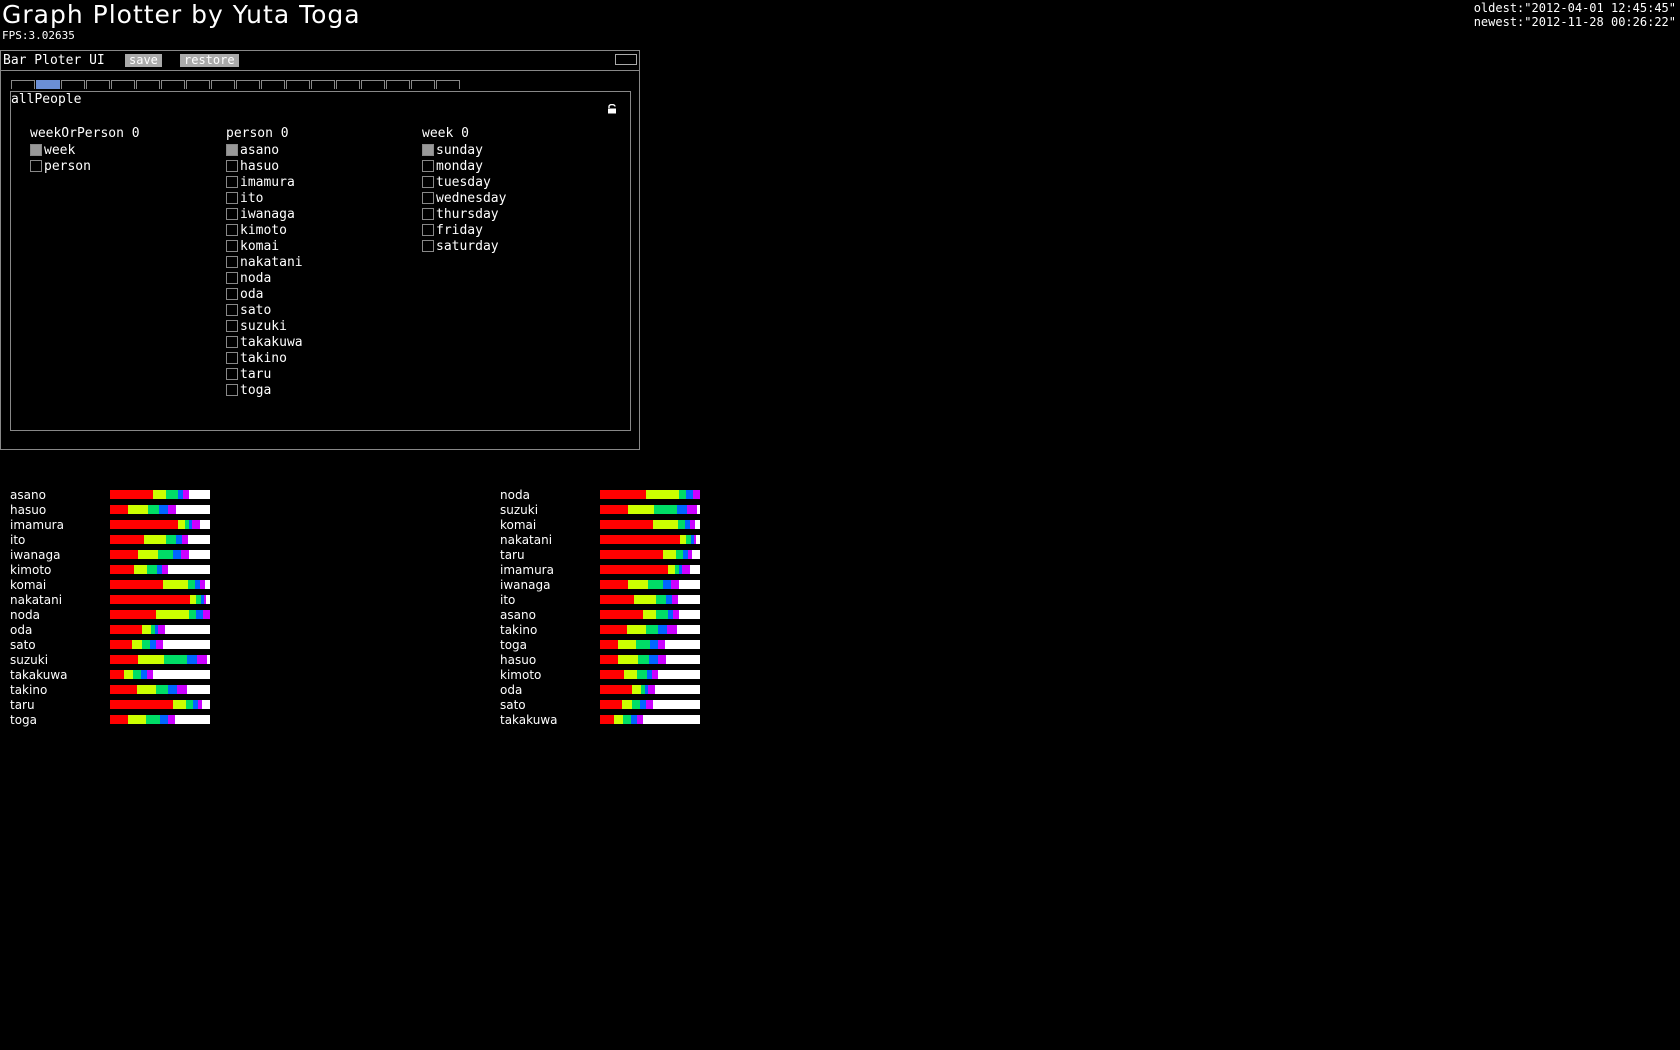  I want to click on group-title: weekOrPerson 0, so click(85, 133).